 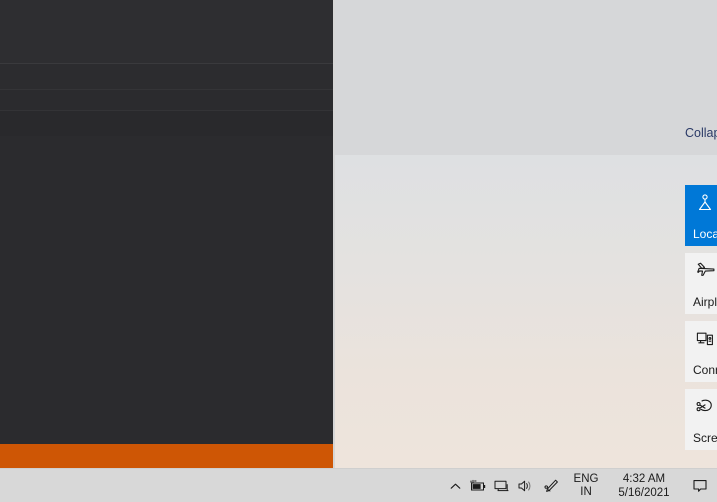 I want to click on network-desktop-icon, so click(x=502, y=485).